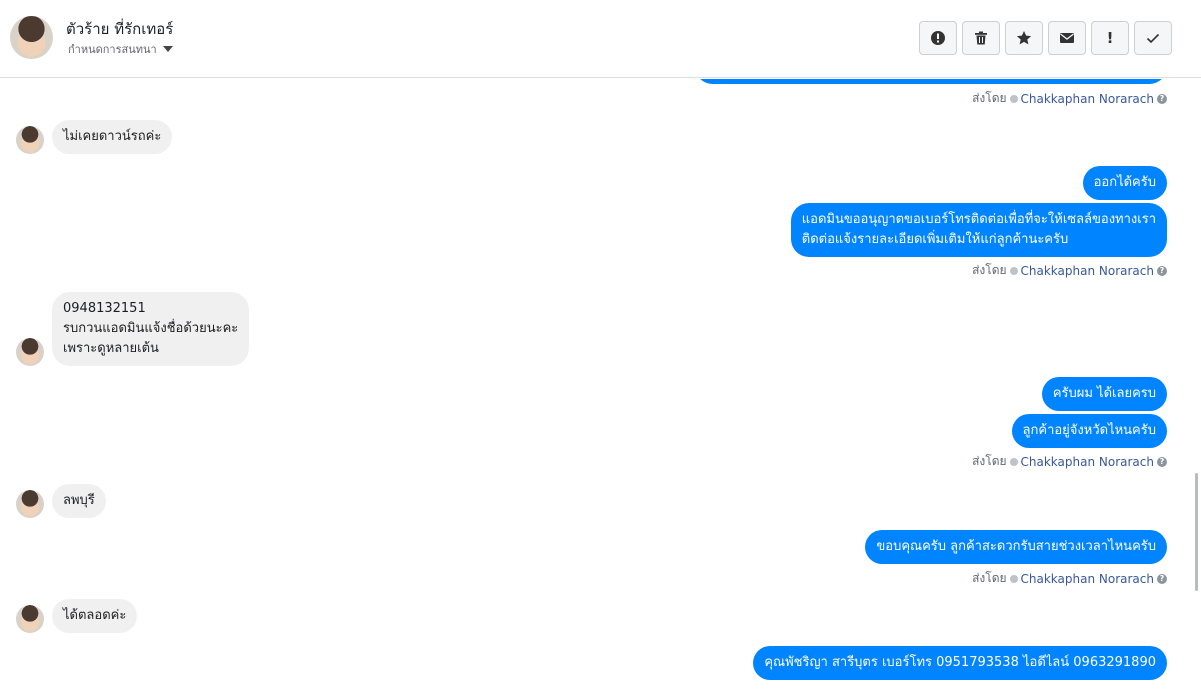 This screenshot has height=692, width=1201. Describe the element at coordinates (112, 49) in the screenshot. I see `assign-conversation-label: กำหนดการสนทนา` at that location.